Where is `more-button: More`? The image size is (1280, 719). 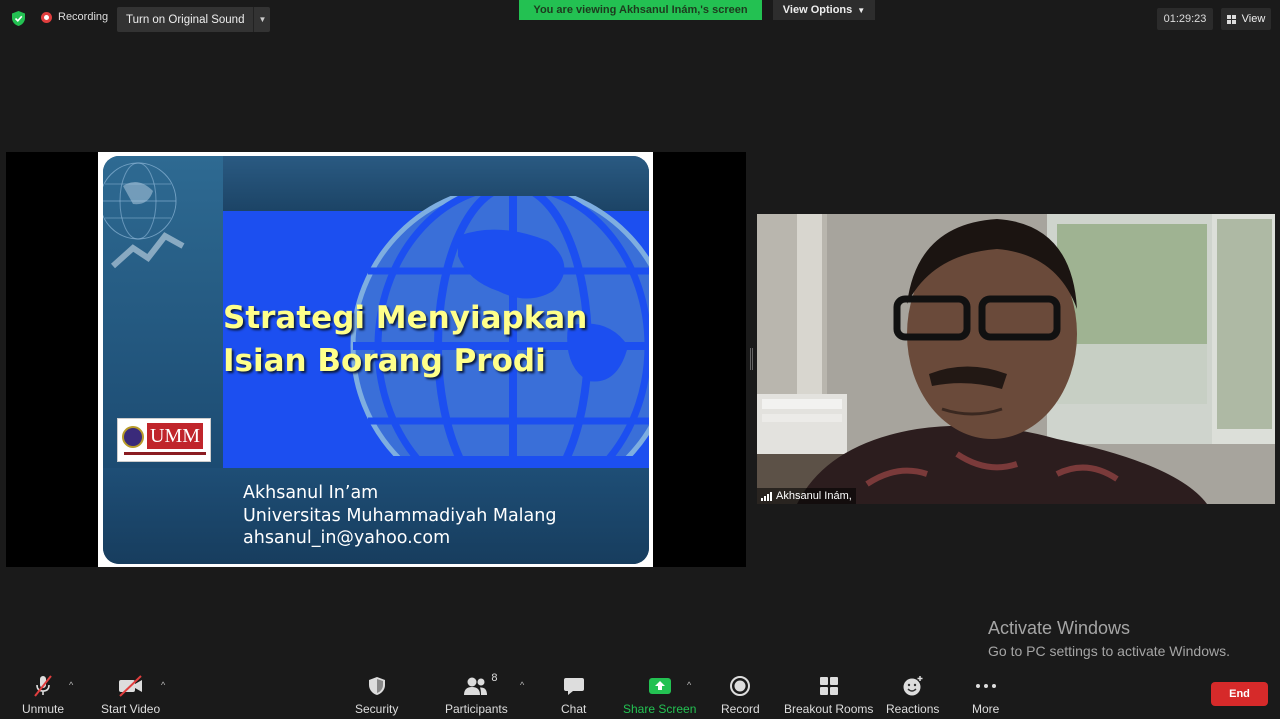 more-button: More is located at coordinates (985, 695).